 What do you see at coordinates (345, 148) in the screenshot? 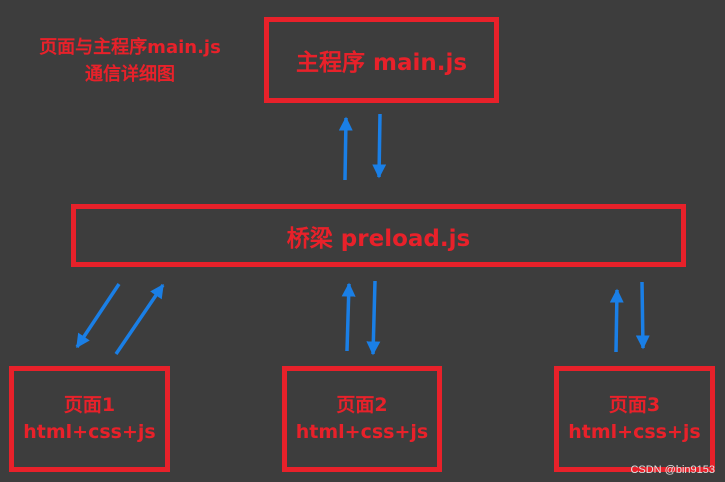
I see `arrow-preload-to-main` at bounding box center [345, 148].